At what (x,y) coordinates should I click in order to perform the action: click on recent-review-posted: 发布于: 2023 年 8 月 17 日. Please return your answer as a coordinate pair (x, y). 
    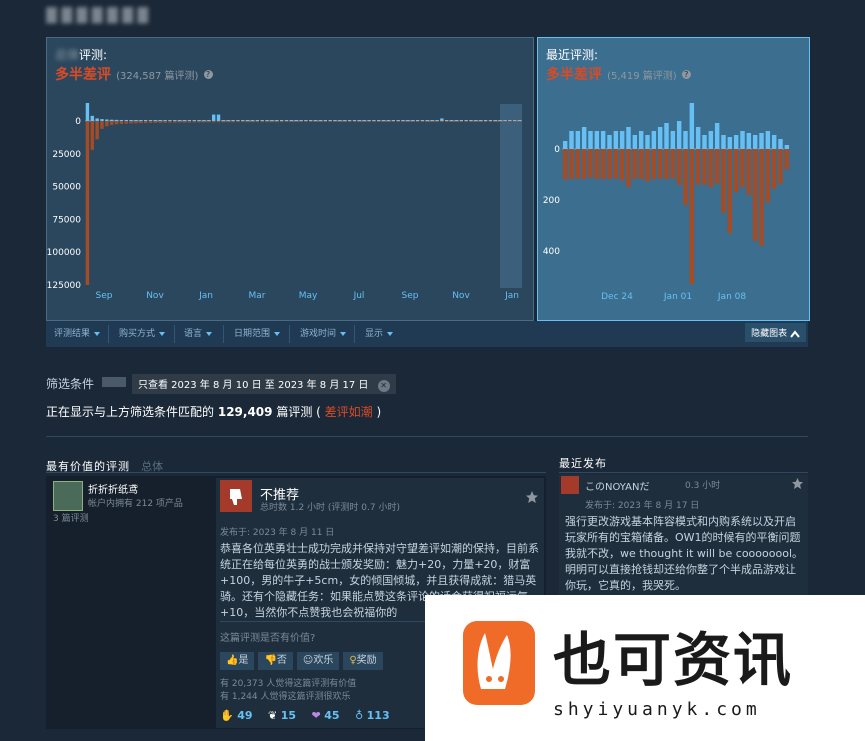
    Looking at the image, I should click on (642, 506).